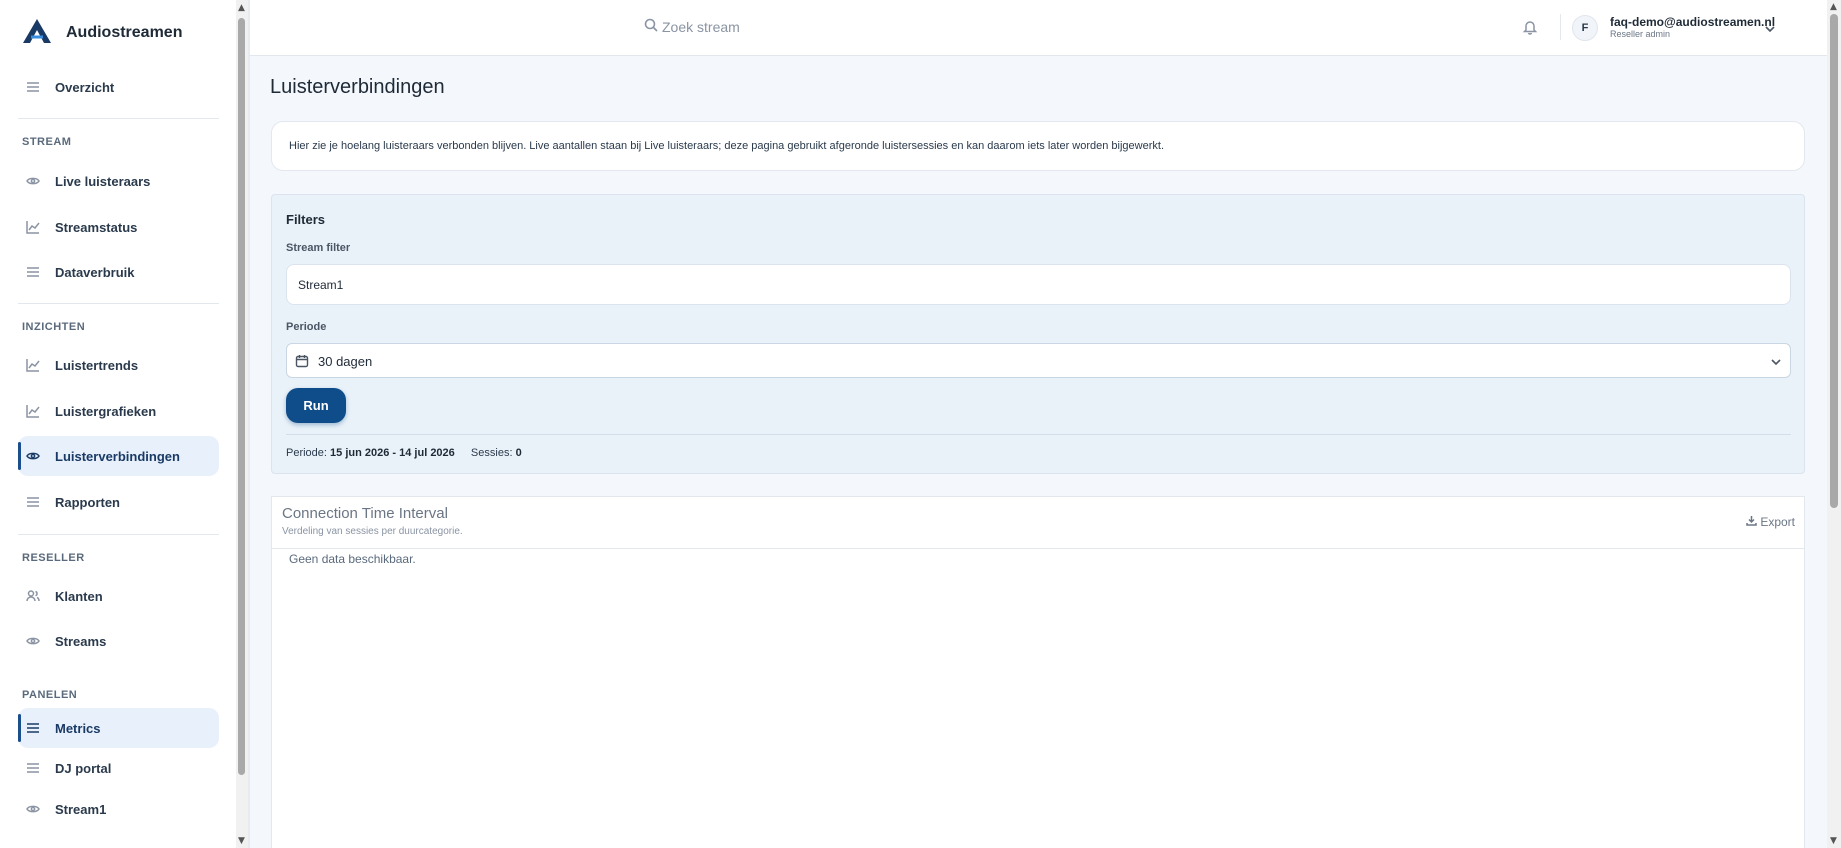  I want to click on main-scrollbar: ▲ ▼, so click(1834, 424).